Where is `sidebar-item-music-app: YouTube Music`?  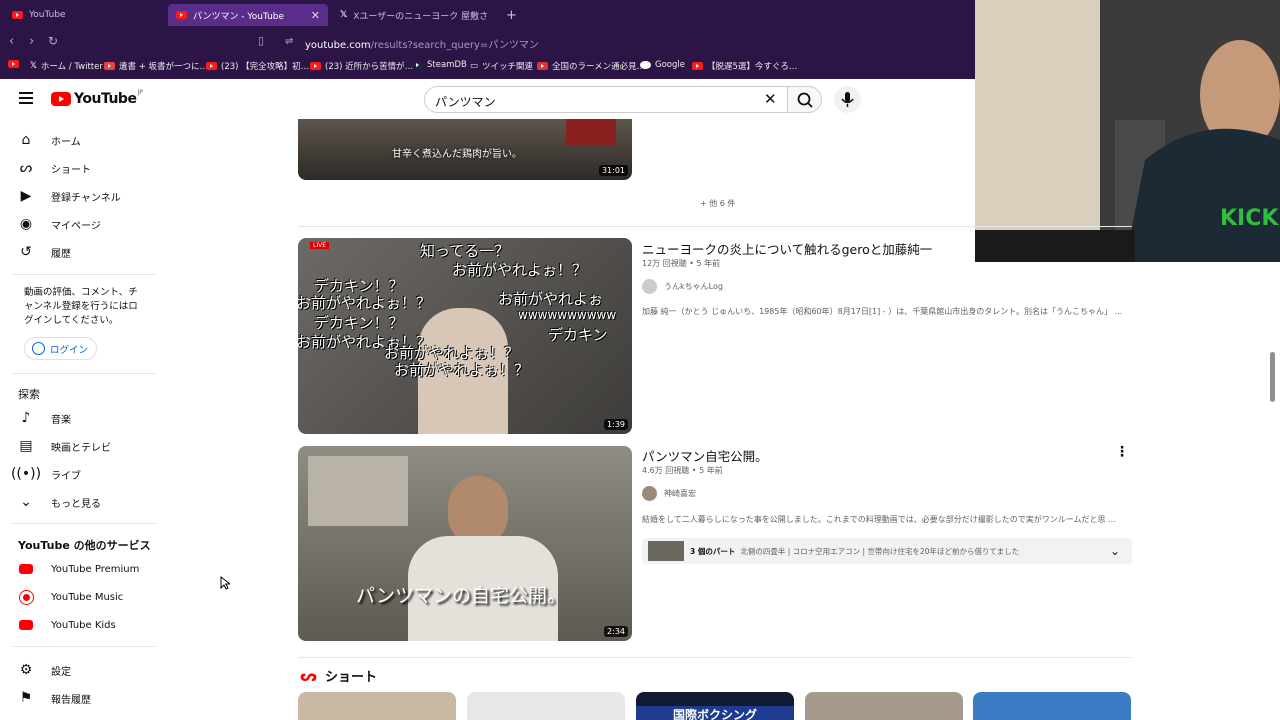 sidebar-item-music-app: YouTube Music is located at coordinates (70, 597).